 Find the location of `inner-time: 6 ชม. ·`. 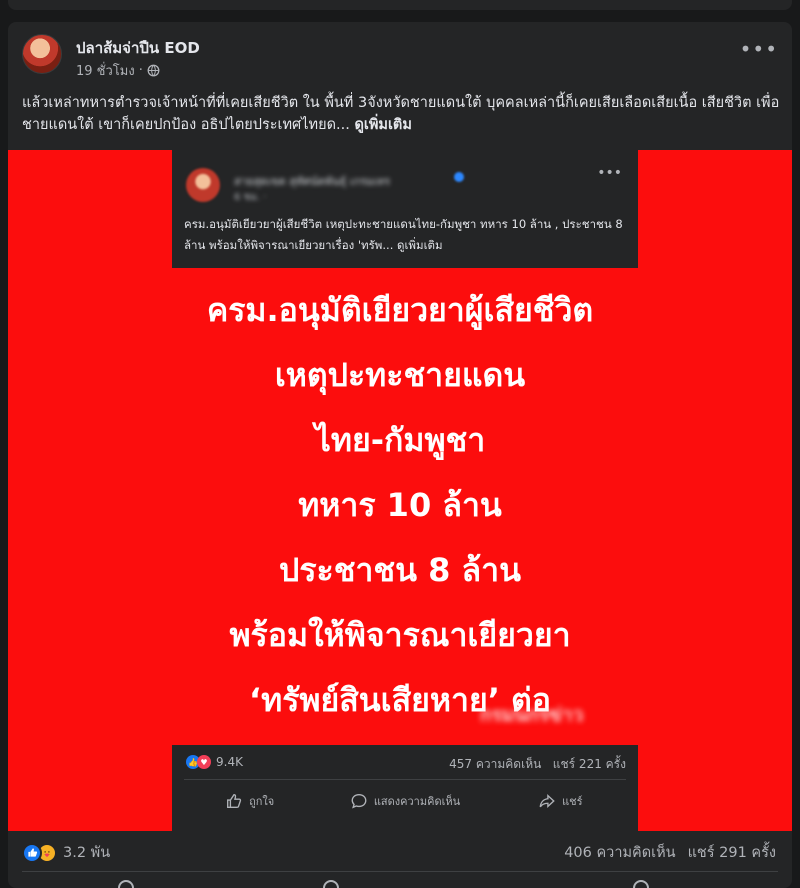

inner-time: 6 ชม. · is located at coordinates (250, 197).